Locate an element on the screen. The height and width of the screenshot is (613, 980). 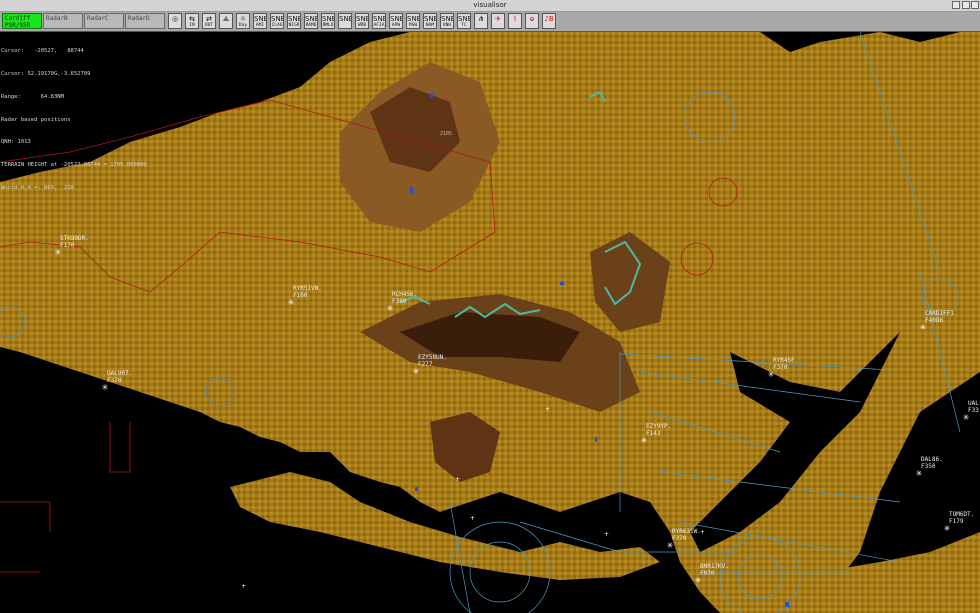
tool-button-21: ⱺ is located at coordinates (532, 21).